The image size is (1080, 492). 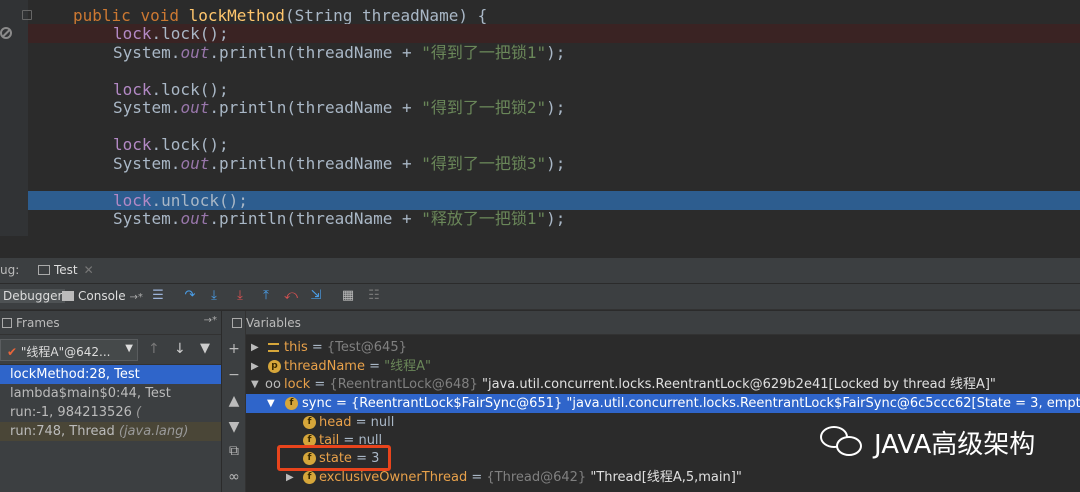 What do you see at coordinates (273, 347) in the screenshot?
I see `fields-icon` at bounding box center [273, 347].